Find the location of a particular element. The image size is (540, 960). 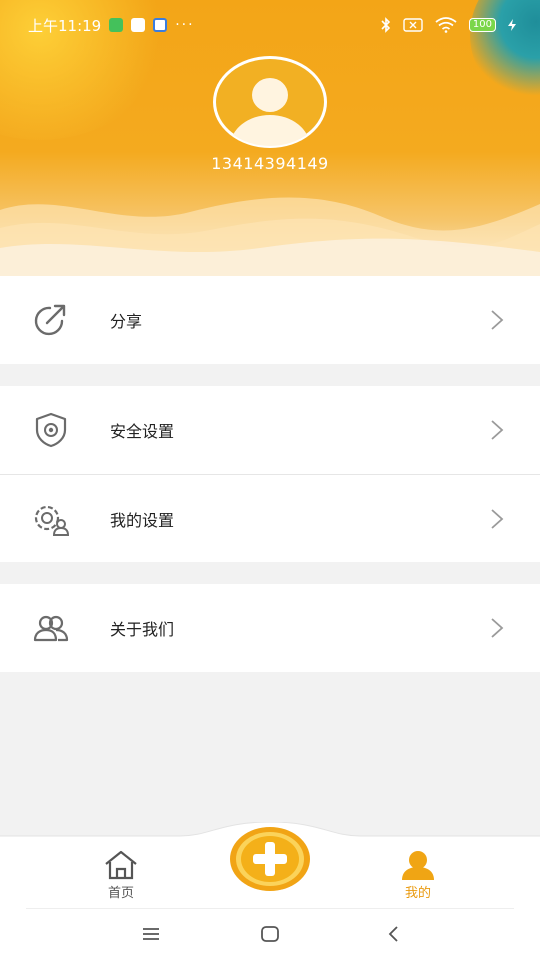

menu-item-about: 关于我们 is located at coordinates (270, 628).